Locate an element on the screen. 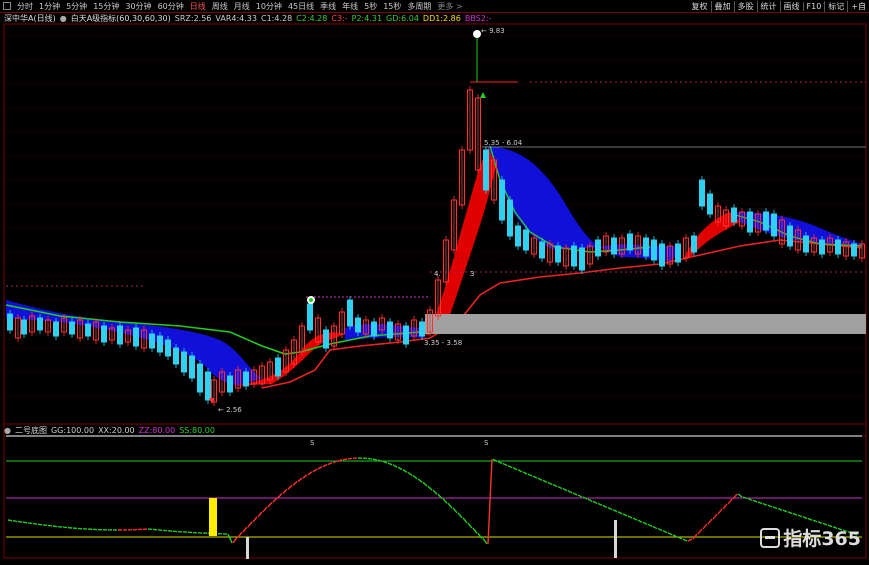 Image resolution: width=869 pixels, height=565 pixels. watermark: 指标365 is located at coordinates (810, 537).